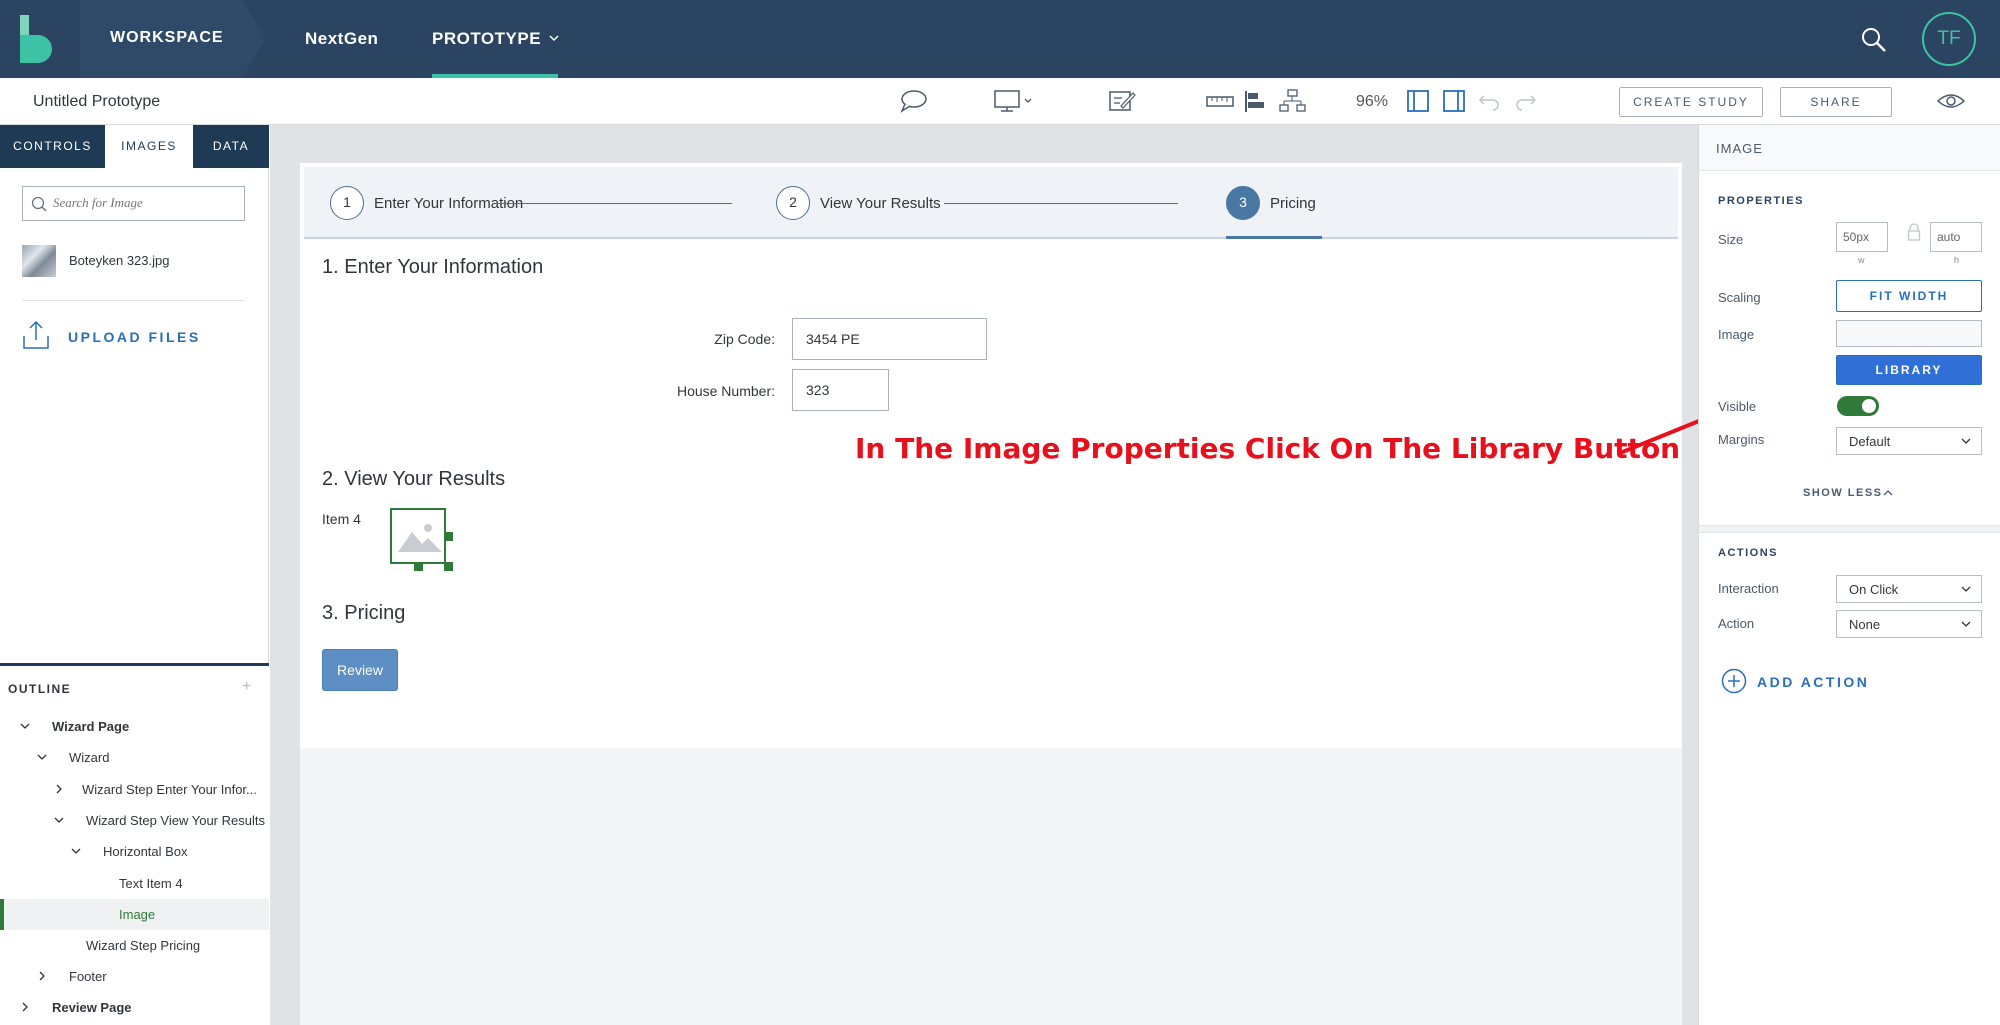 The width and height of the screenshot is (2000, 1025). What do you see at coordinates (413, 479) in the screenshot?
I see `section-title-view-results: 2. View Your Results` at bounding box center [413, 479].